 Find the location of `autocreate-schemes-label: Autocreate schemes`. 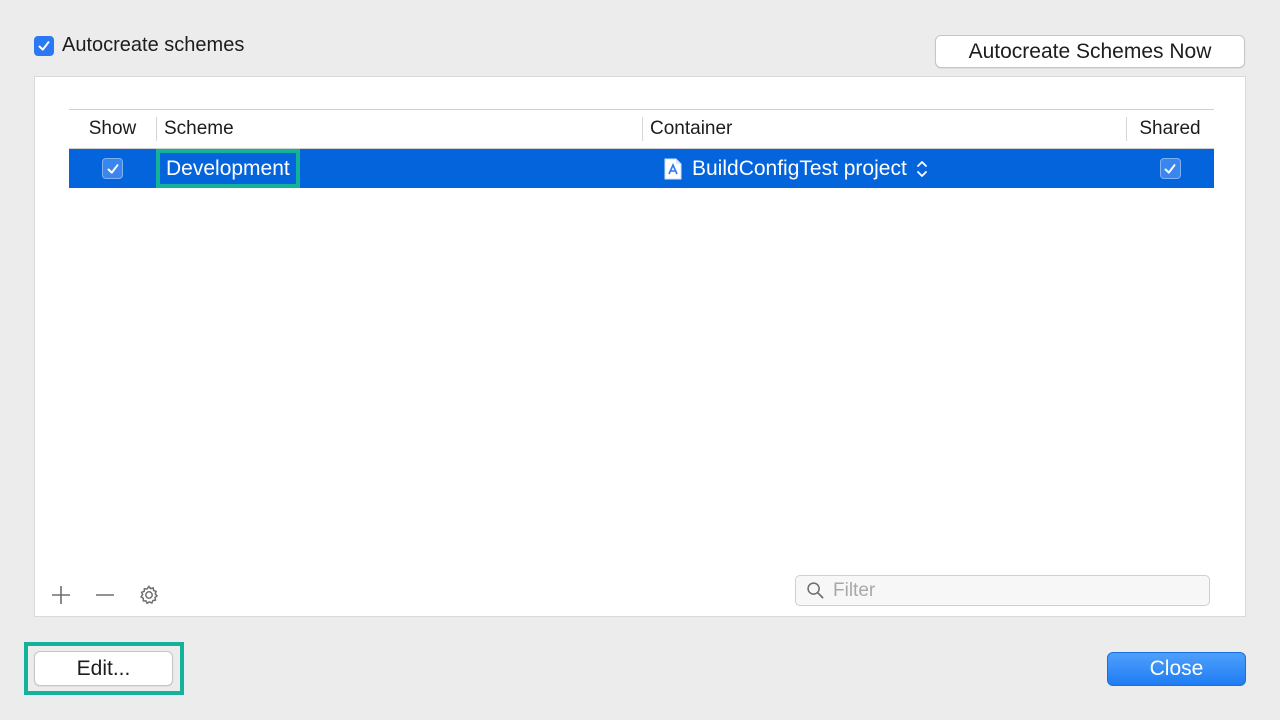

autocreate-schemes-label: Autocreate schemes is located at coordinates (153, 45).